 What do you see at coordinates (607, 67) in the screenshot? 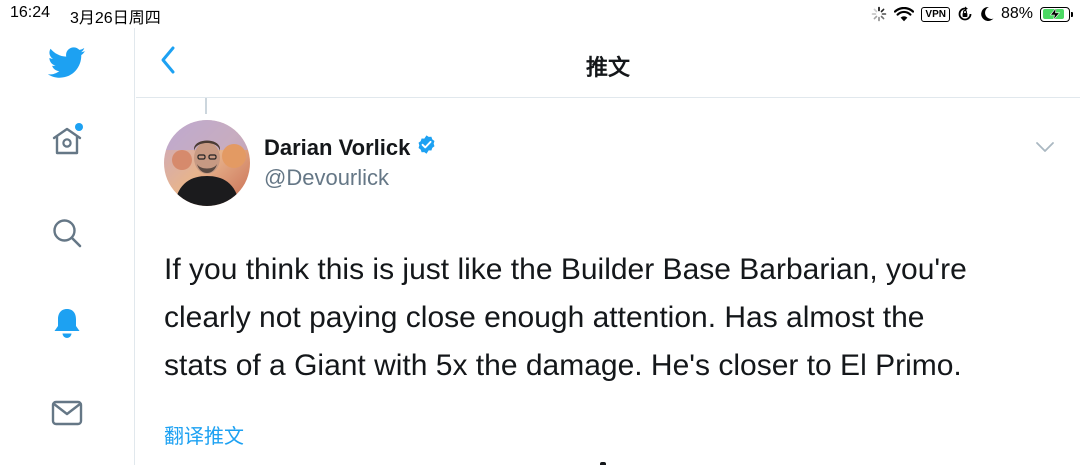
I see `page-title: 推文` at bounding box center [607, 67].